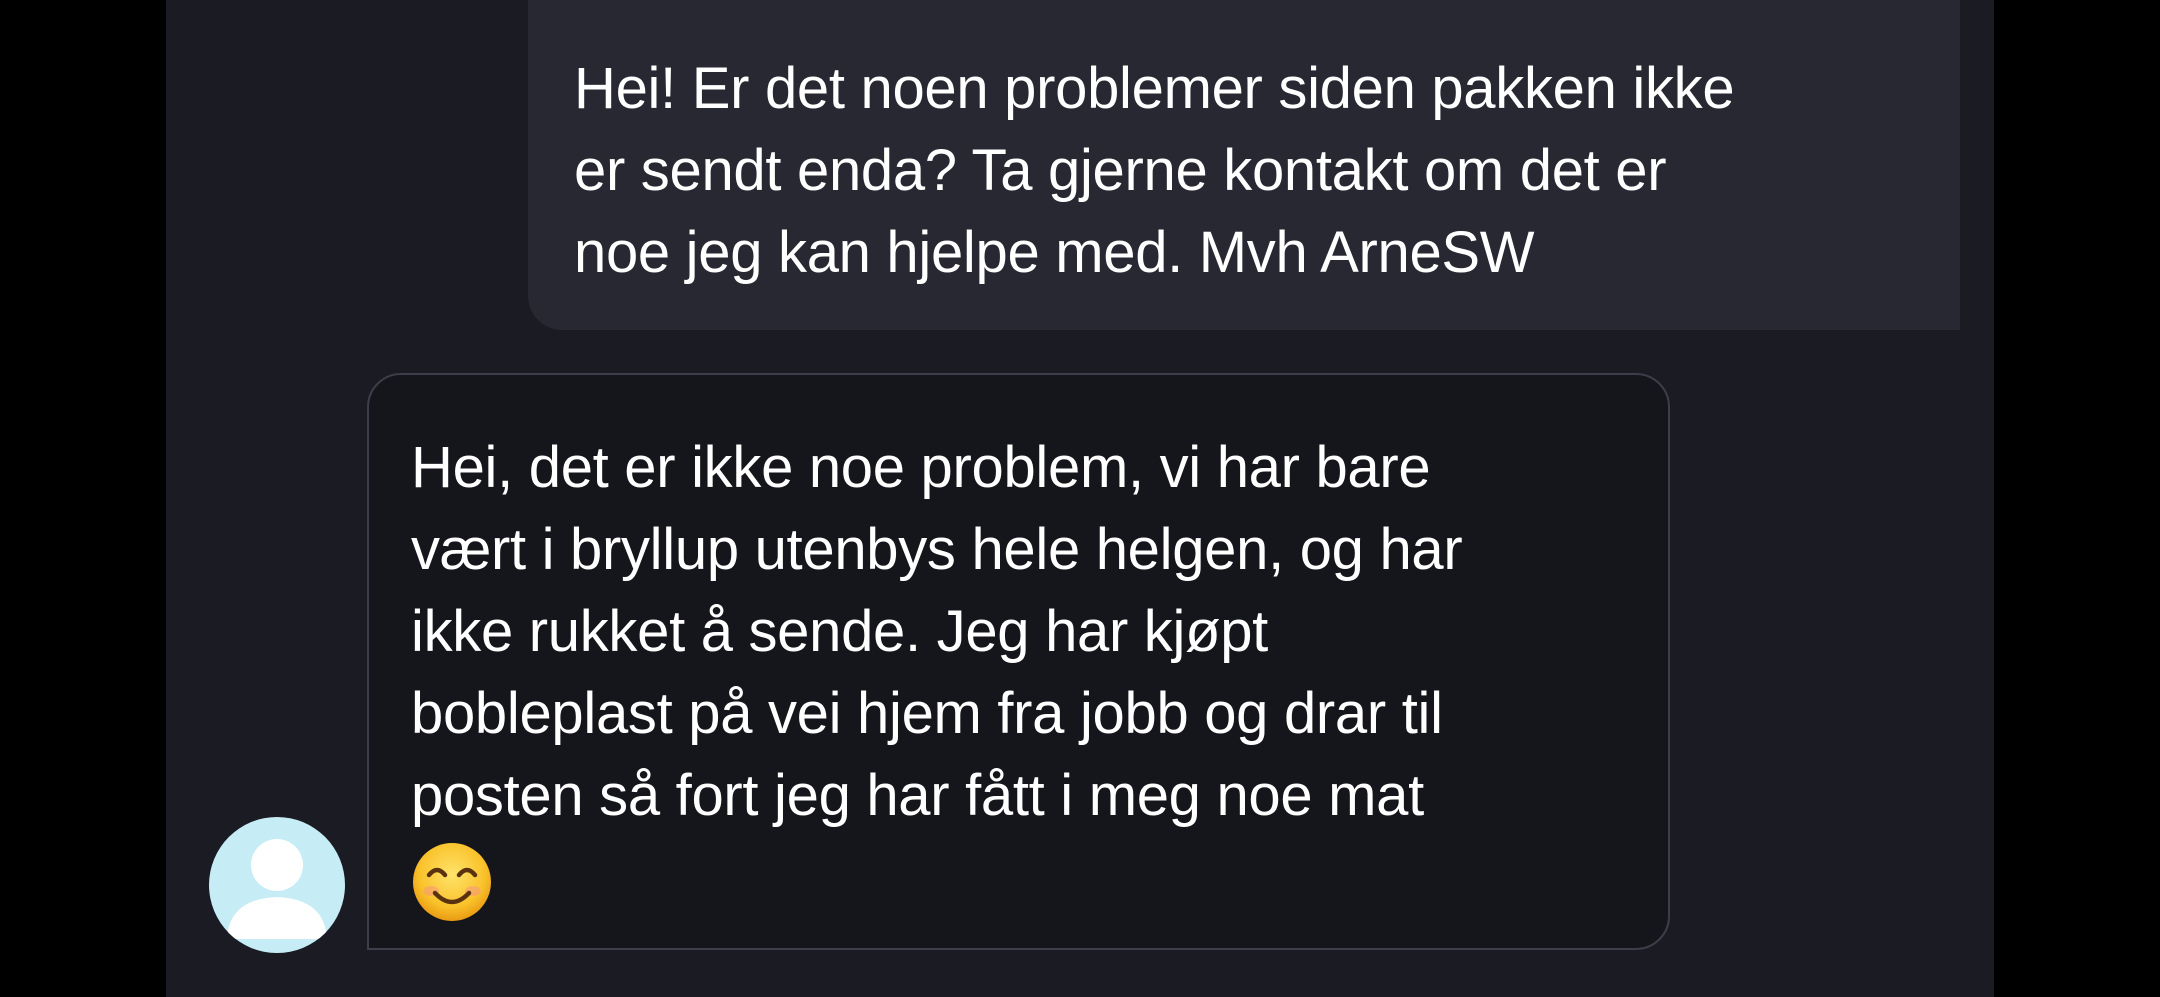 The height and width of the screenshot is (997, 2160). What do you see at coordinates (452, 882) in the screenshot?
I see `smiling-face-emoji-icon` at bounding box center [452, 882].